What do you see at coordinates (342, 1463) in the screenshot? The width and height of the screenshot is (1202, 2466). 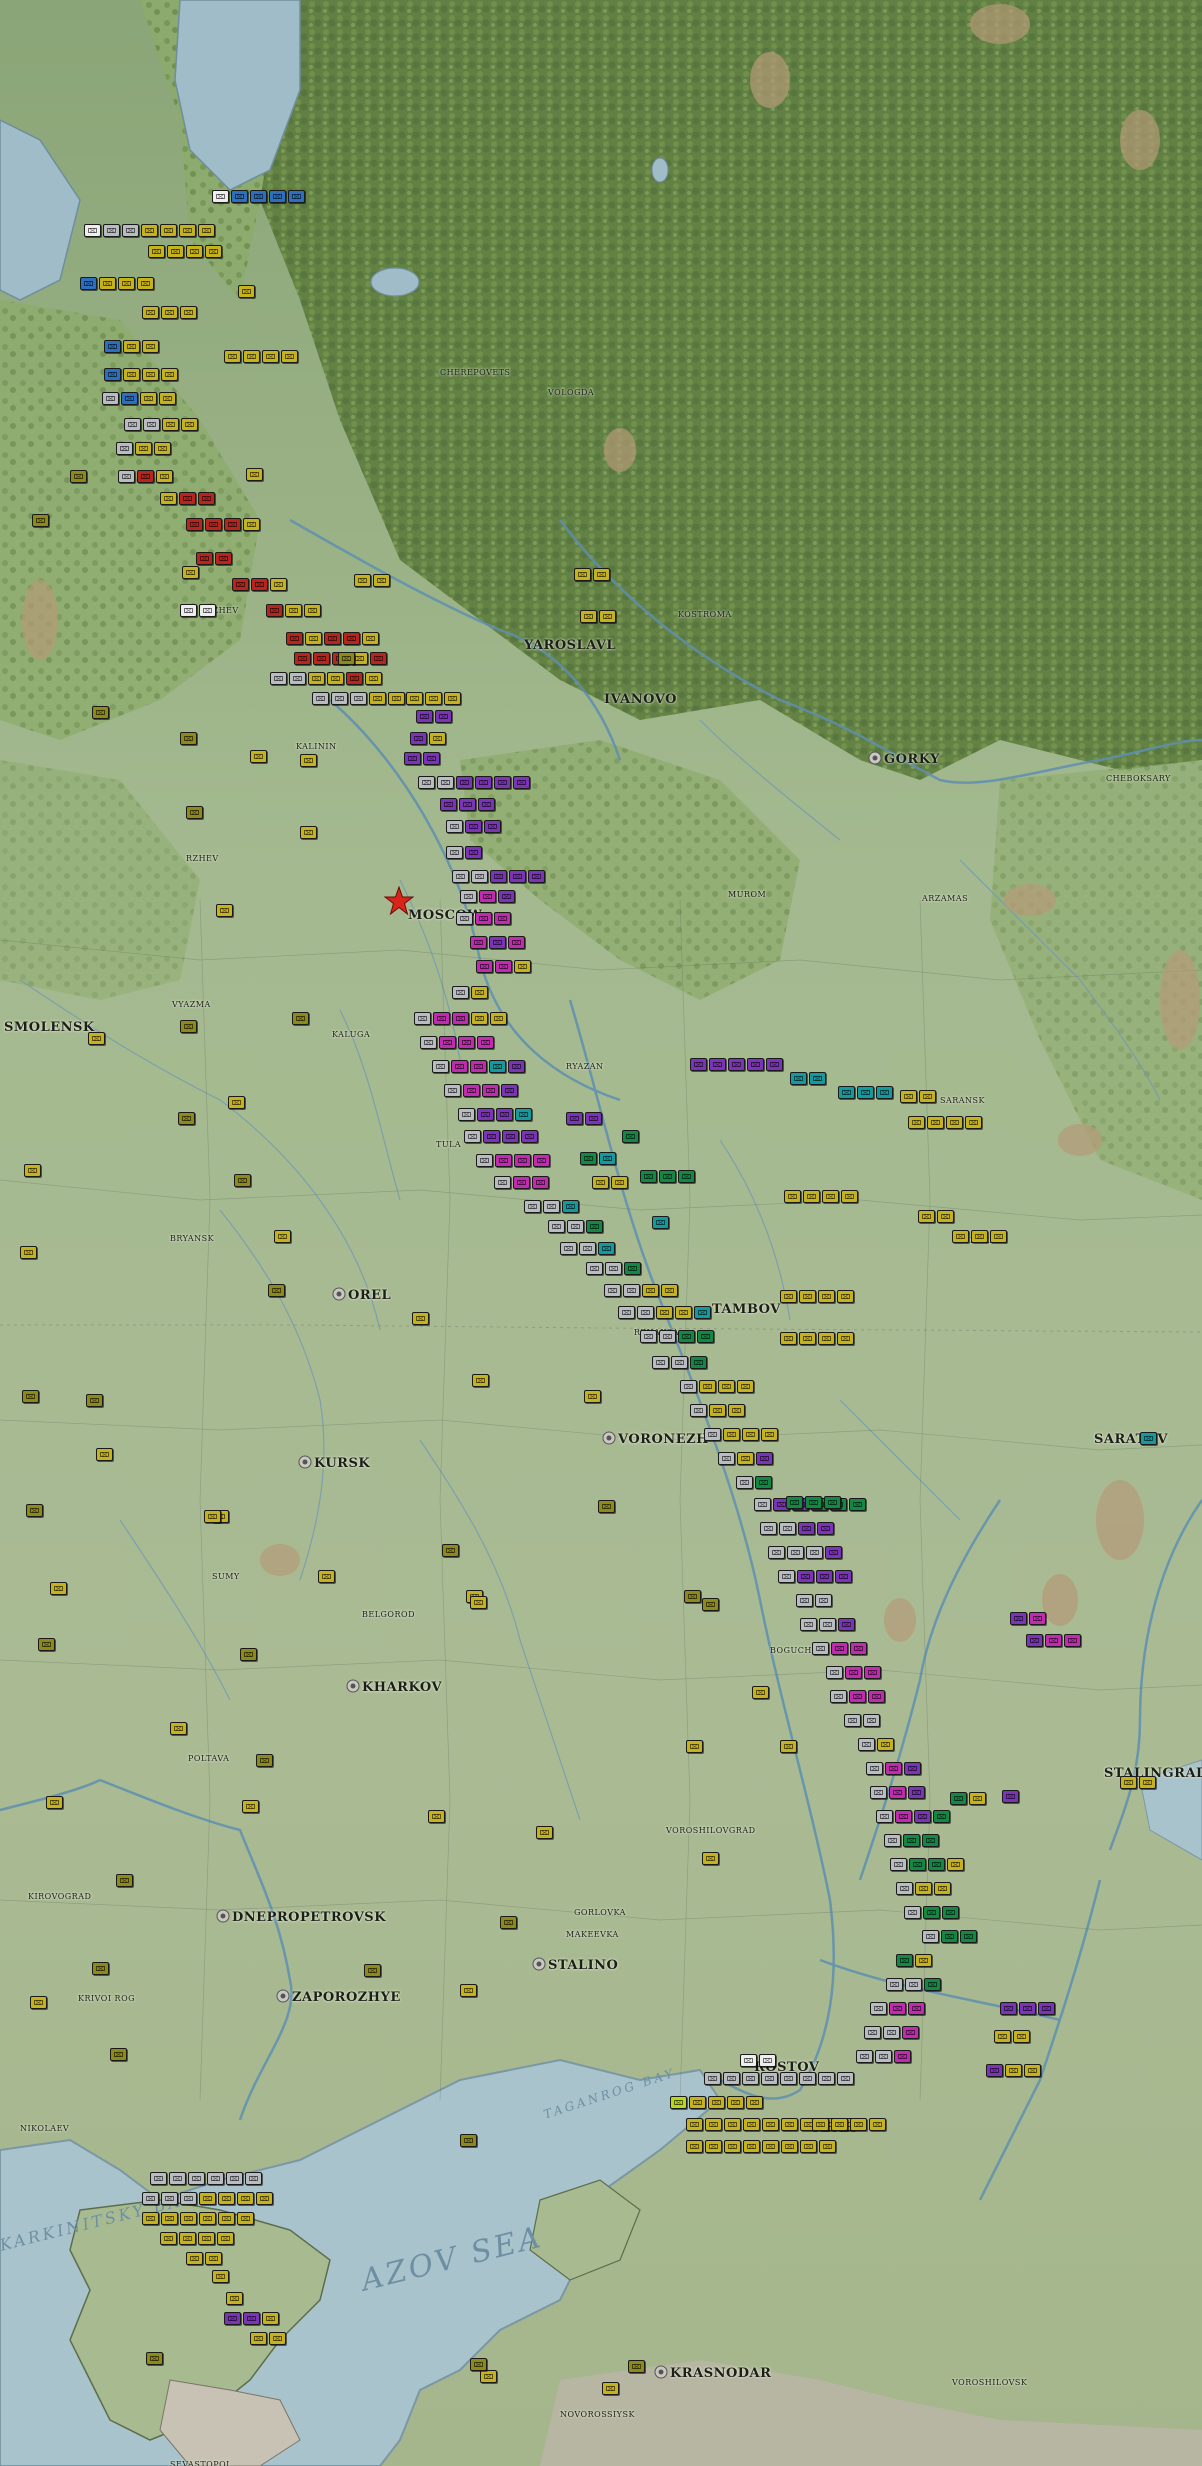 I see `city-label-kursk: KURSK` at bounding box center [342, 1463].